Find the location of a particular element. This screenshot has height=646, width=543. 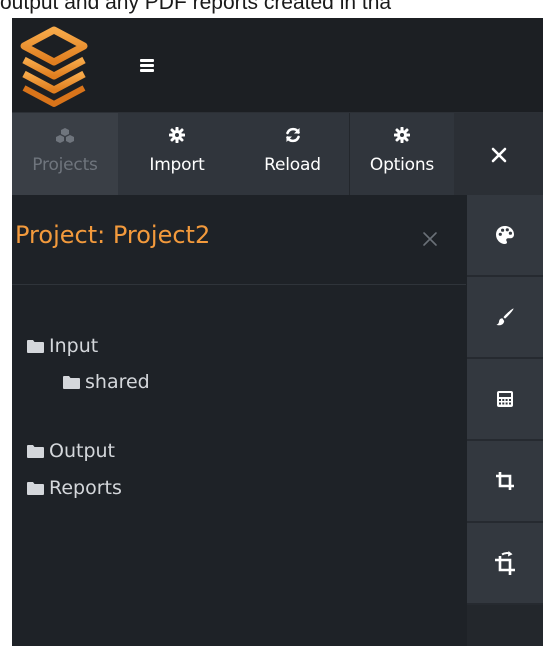

hamburger-menu-button is located at coordinates (154, 67).